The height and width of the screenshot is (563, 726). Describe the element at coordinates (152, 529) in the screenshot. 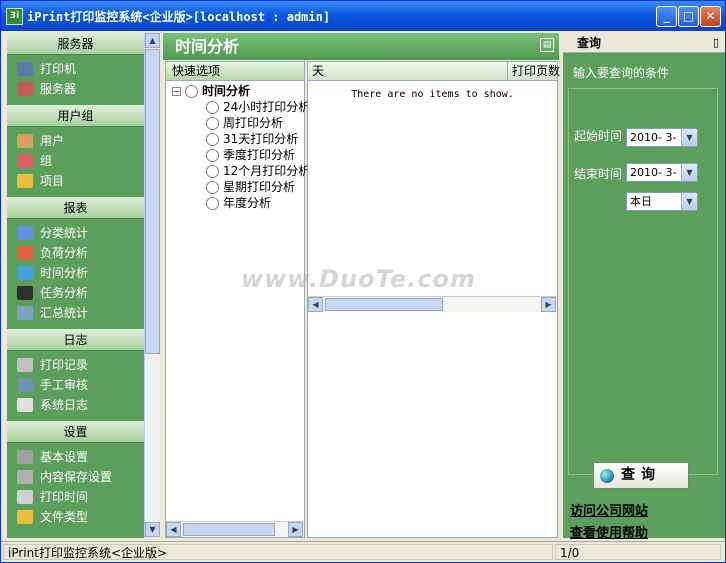

I see `scroll-down-button: ▼` at that location.